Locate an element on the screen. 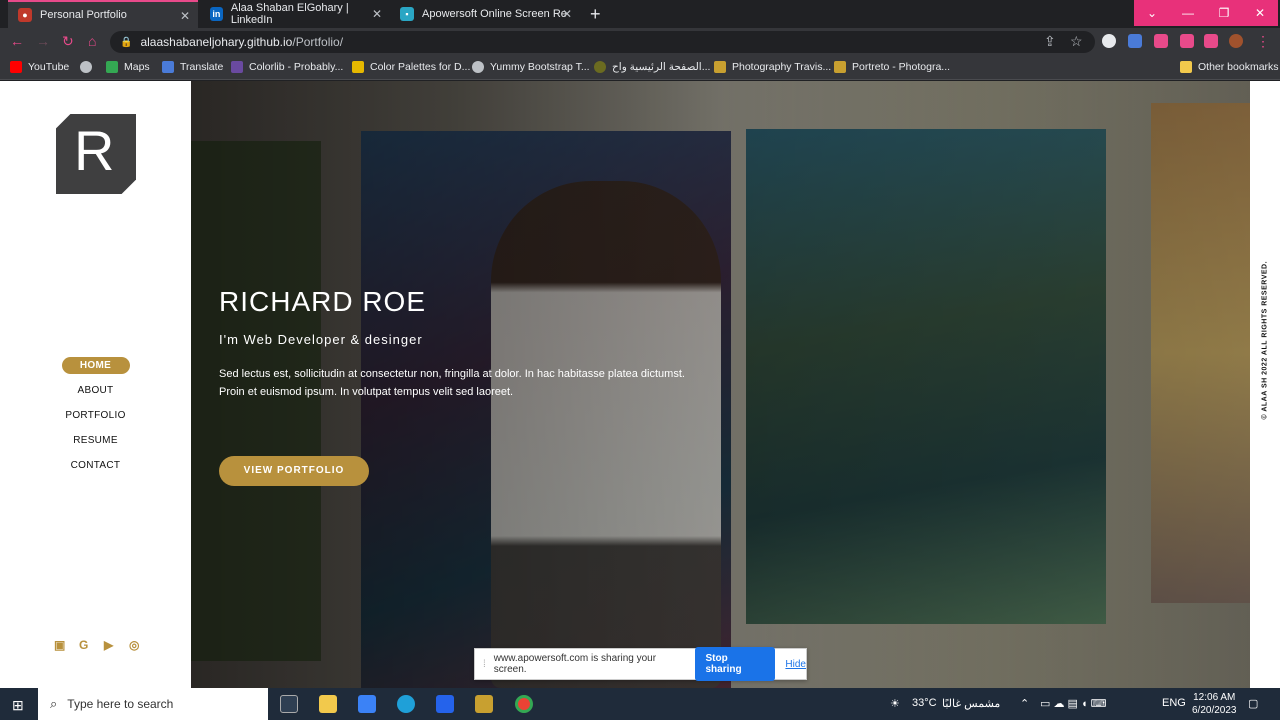 This screenshot has width=1280, height=720. site-logo: R is located at coordinates (96, 154).